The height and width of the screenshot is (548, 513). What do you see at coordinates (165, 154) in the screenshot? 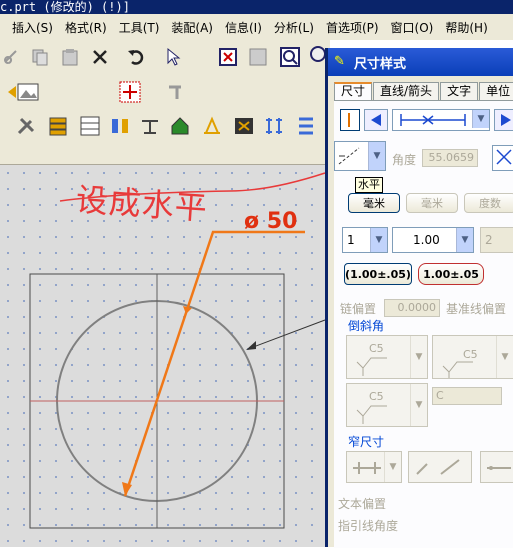
I see `toolbar-separator` at bounding box center [165, 154].